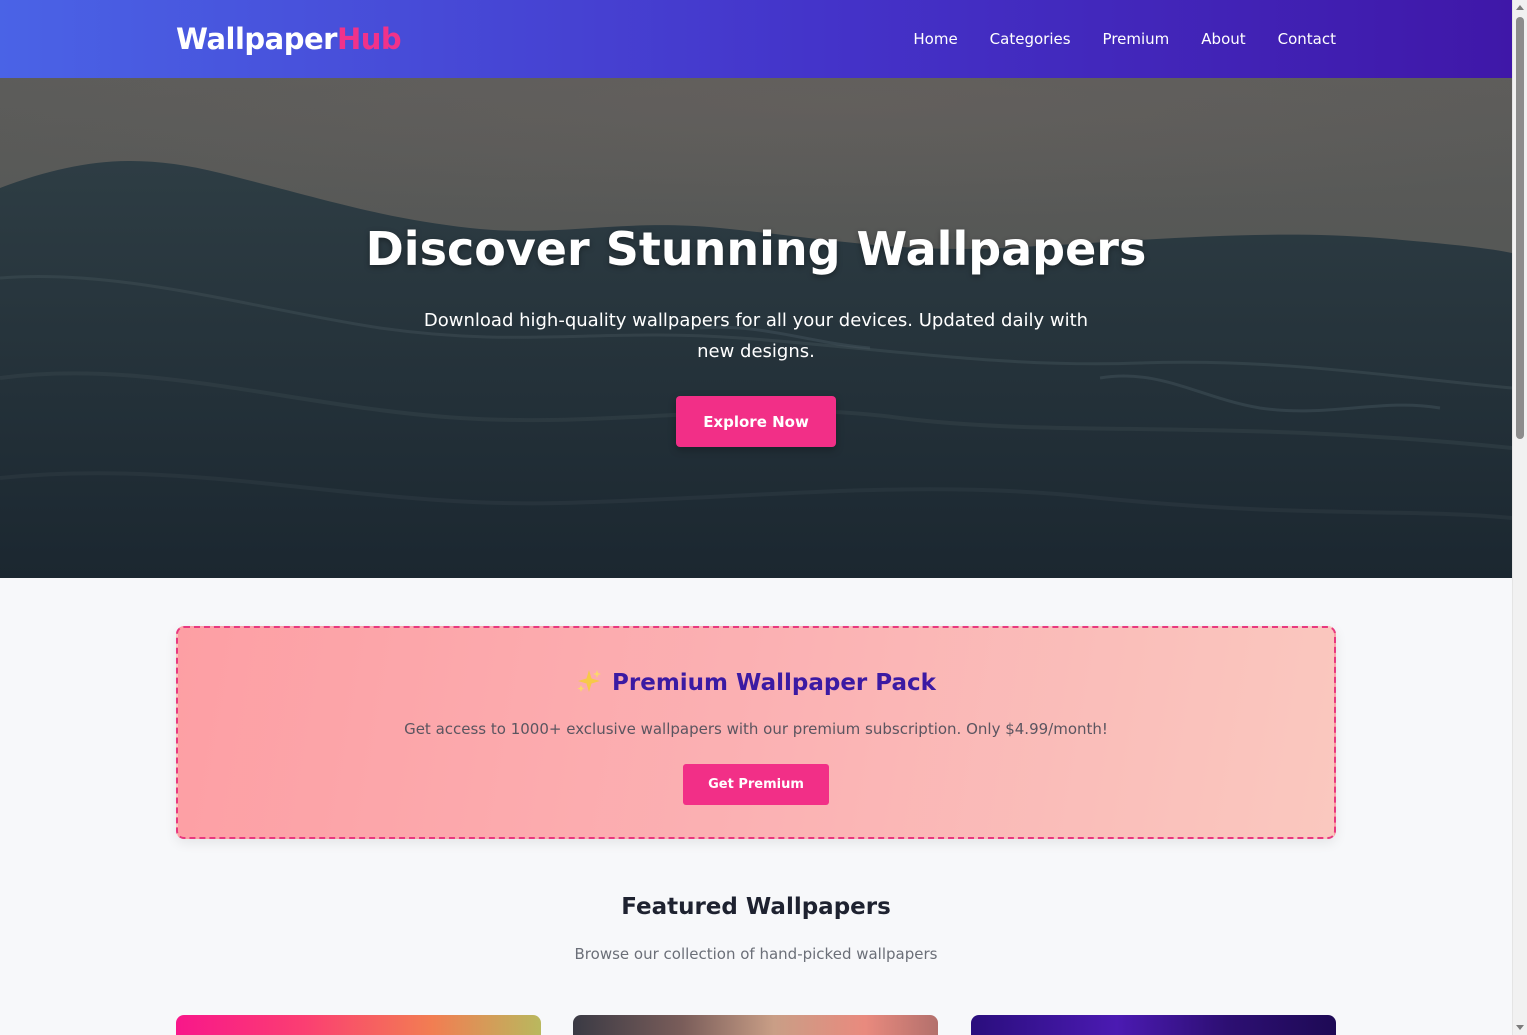  What do you see at coordinates (1520, 1027) in the screenshot?
I see `scroll-down-arrow-icon` at bounding box center [1520, 1027].